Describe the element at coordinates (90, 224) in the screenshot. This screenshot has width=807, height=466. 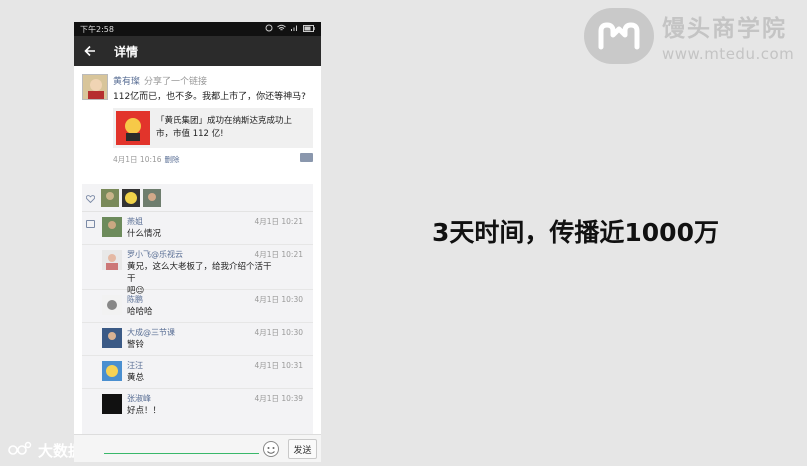
I see `comment-bubble-icon` at that location.